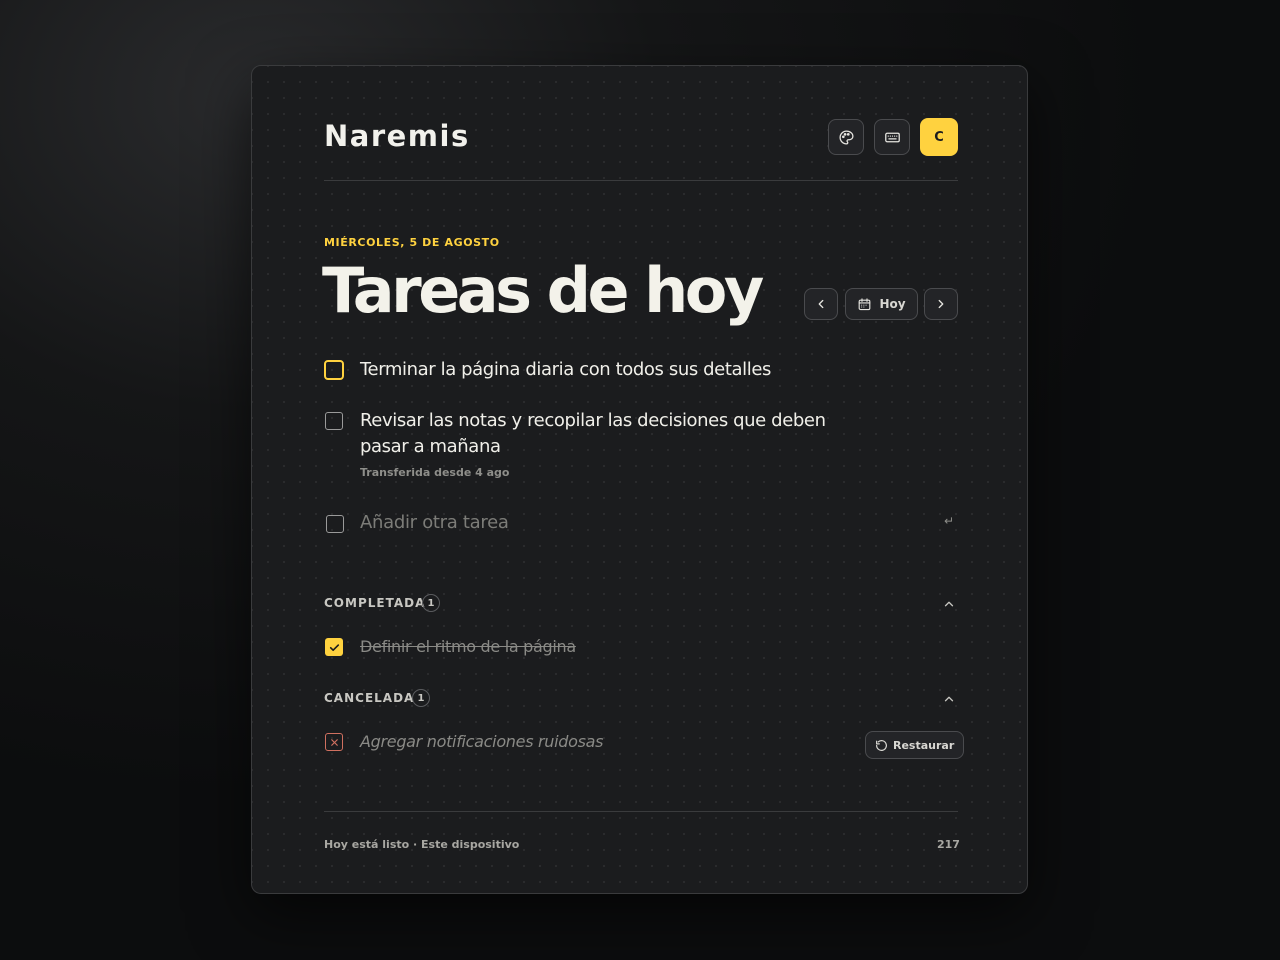  I want to click on checkmark-icon, so click(334, 647).